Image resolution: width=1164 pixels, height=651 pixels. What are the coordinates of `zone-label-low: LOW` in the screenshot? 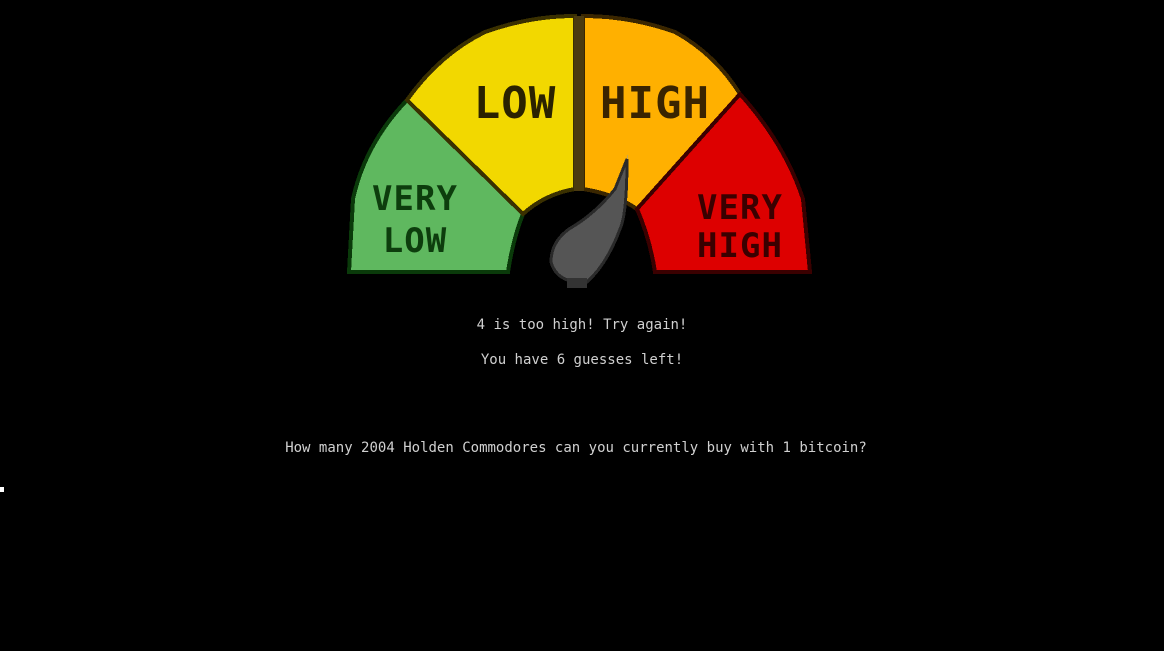 It's located at (515, 103).